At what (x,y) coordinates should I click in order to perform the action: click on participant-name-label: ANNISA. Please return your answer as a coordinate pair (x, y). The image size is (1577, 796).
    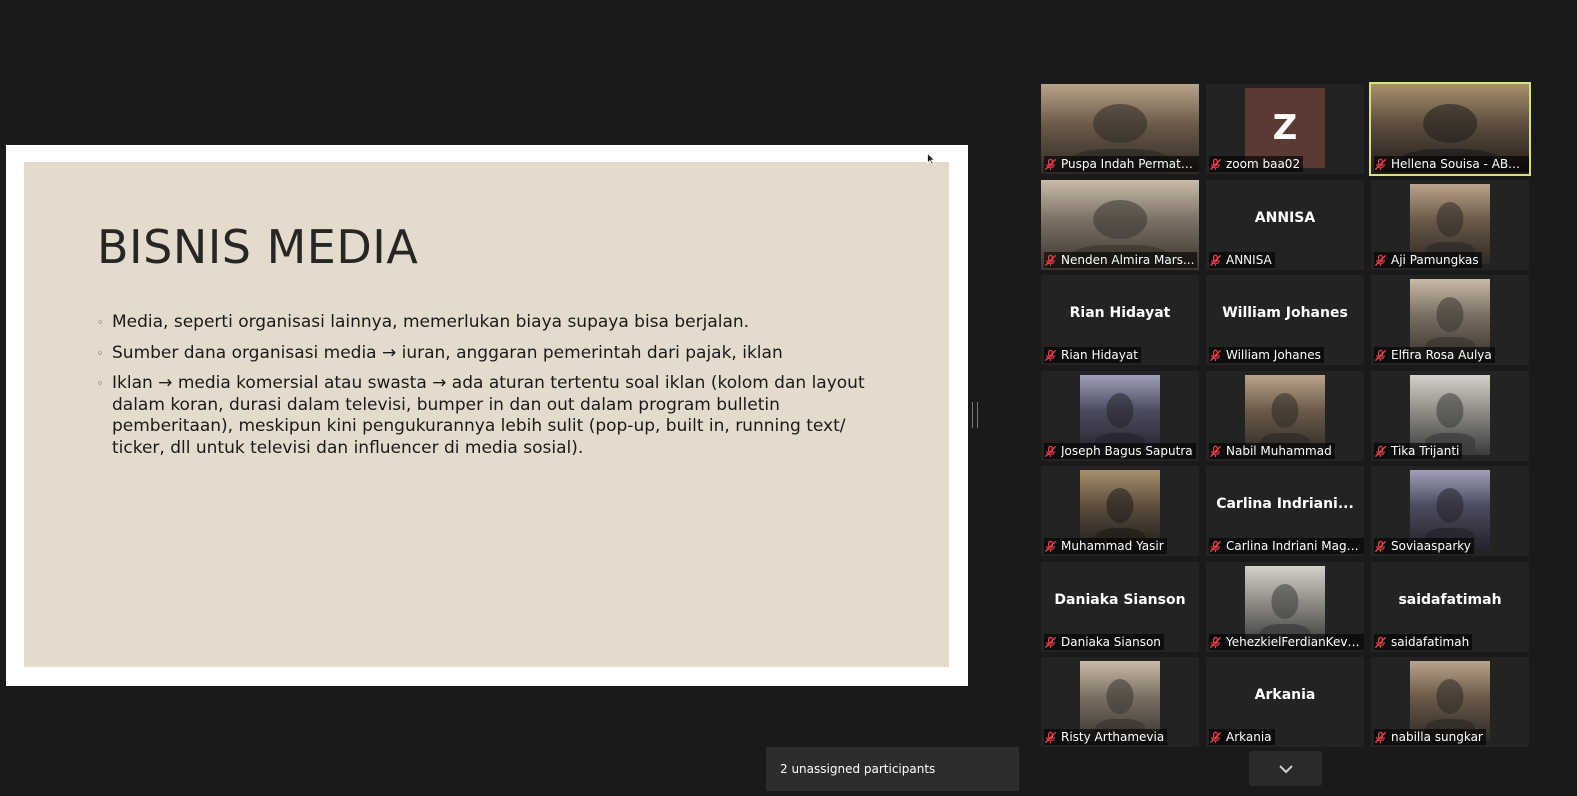
    Looking at the image, I should click on (1242, 260).